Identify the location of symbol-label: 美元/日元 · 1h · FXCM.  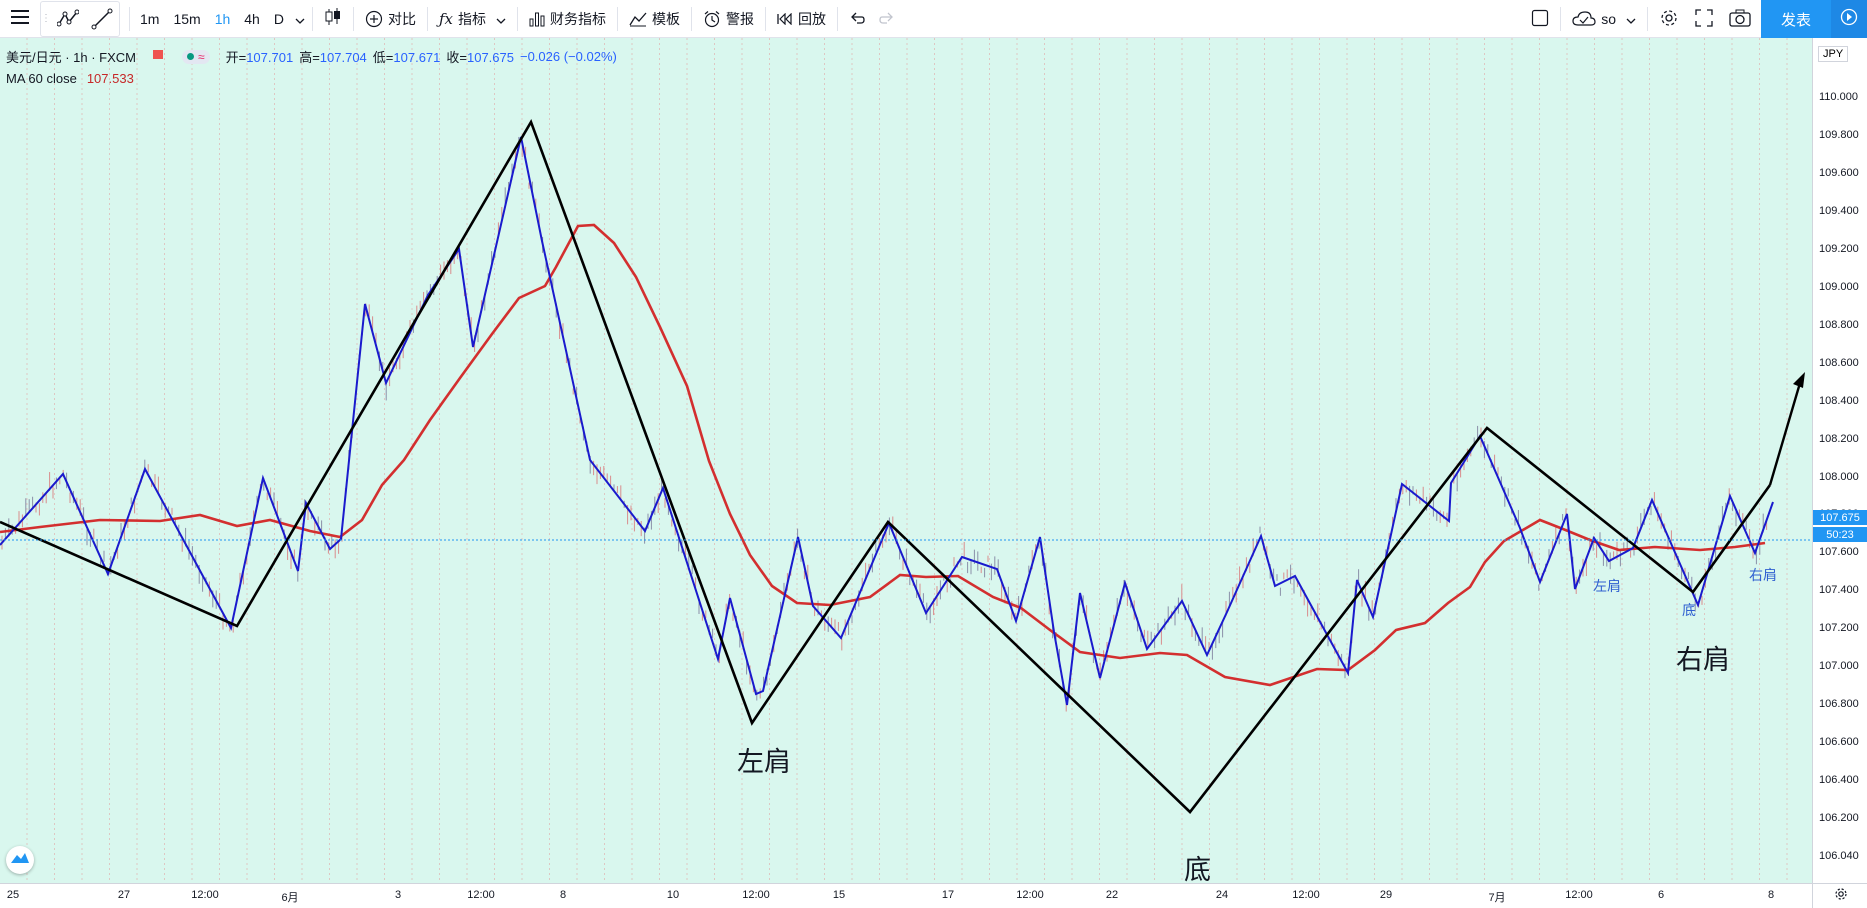
(71, 56).